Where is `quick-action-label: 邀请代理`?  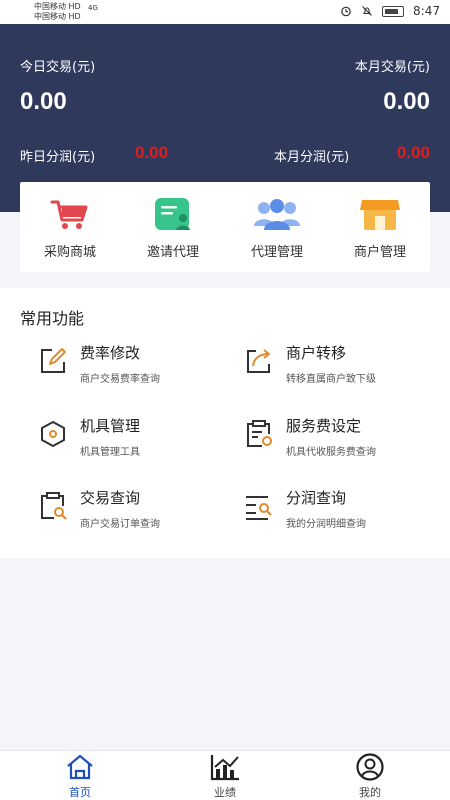 quick-action-label: 邀请代理 is located at coordinates (172, 252).